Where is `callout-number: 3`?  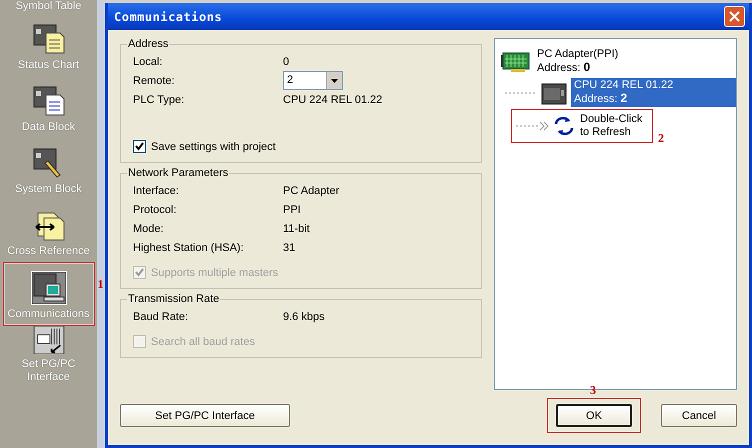 callout-number: 3 is located at coordinates (593, 390).